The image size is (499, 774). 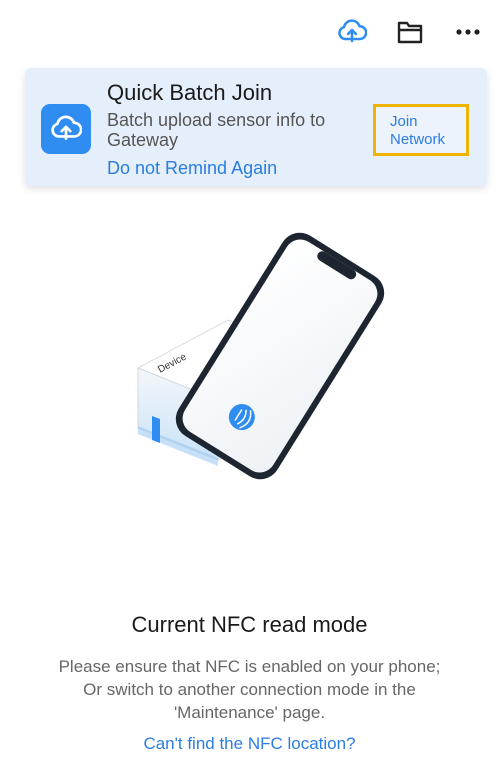 I want to click on banner-description-line: Batch upload sensor info to, so click(x=216, y=120).